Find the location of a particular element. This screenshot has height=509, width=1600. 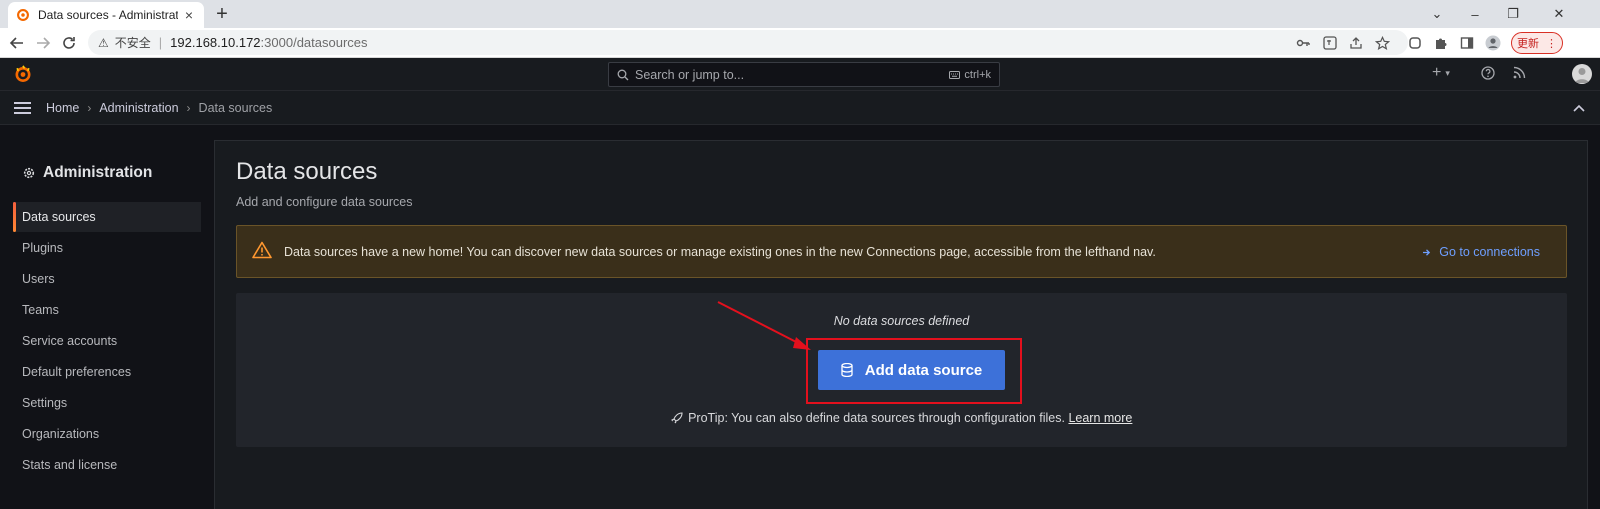

url-field: ⚠ 不安全 | 192.168.10.172:3000/datasources is located at coordinates (748, 42).